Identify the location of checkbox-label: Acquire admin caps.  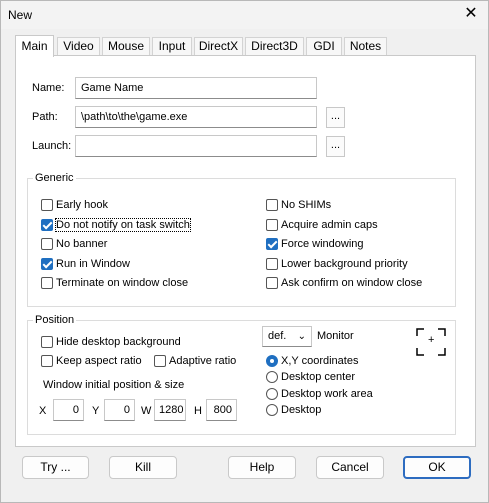
(329, 225).